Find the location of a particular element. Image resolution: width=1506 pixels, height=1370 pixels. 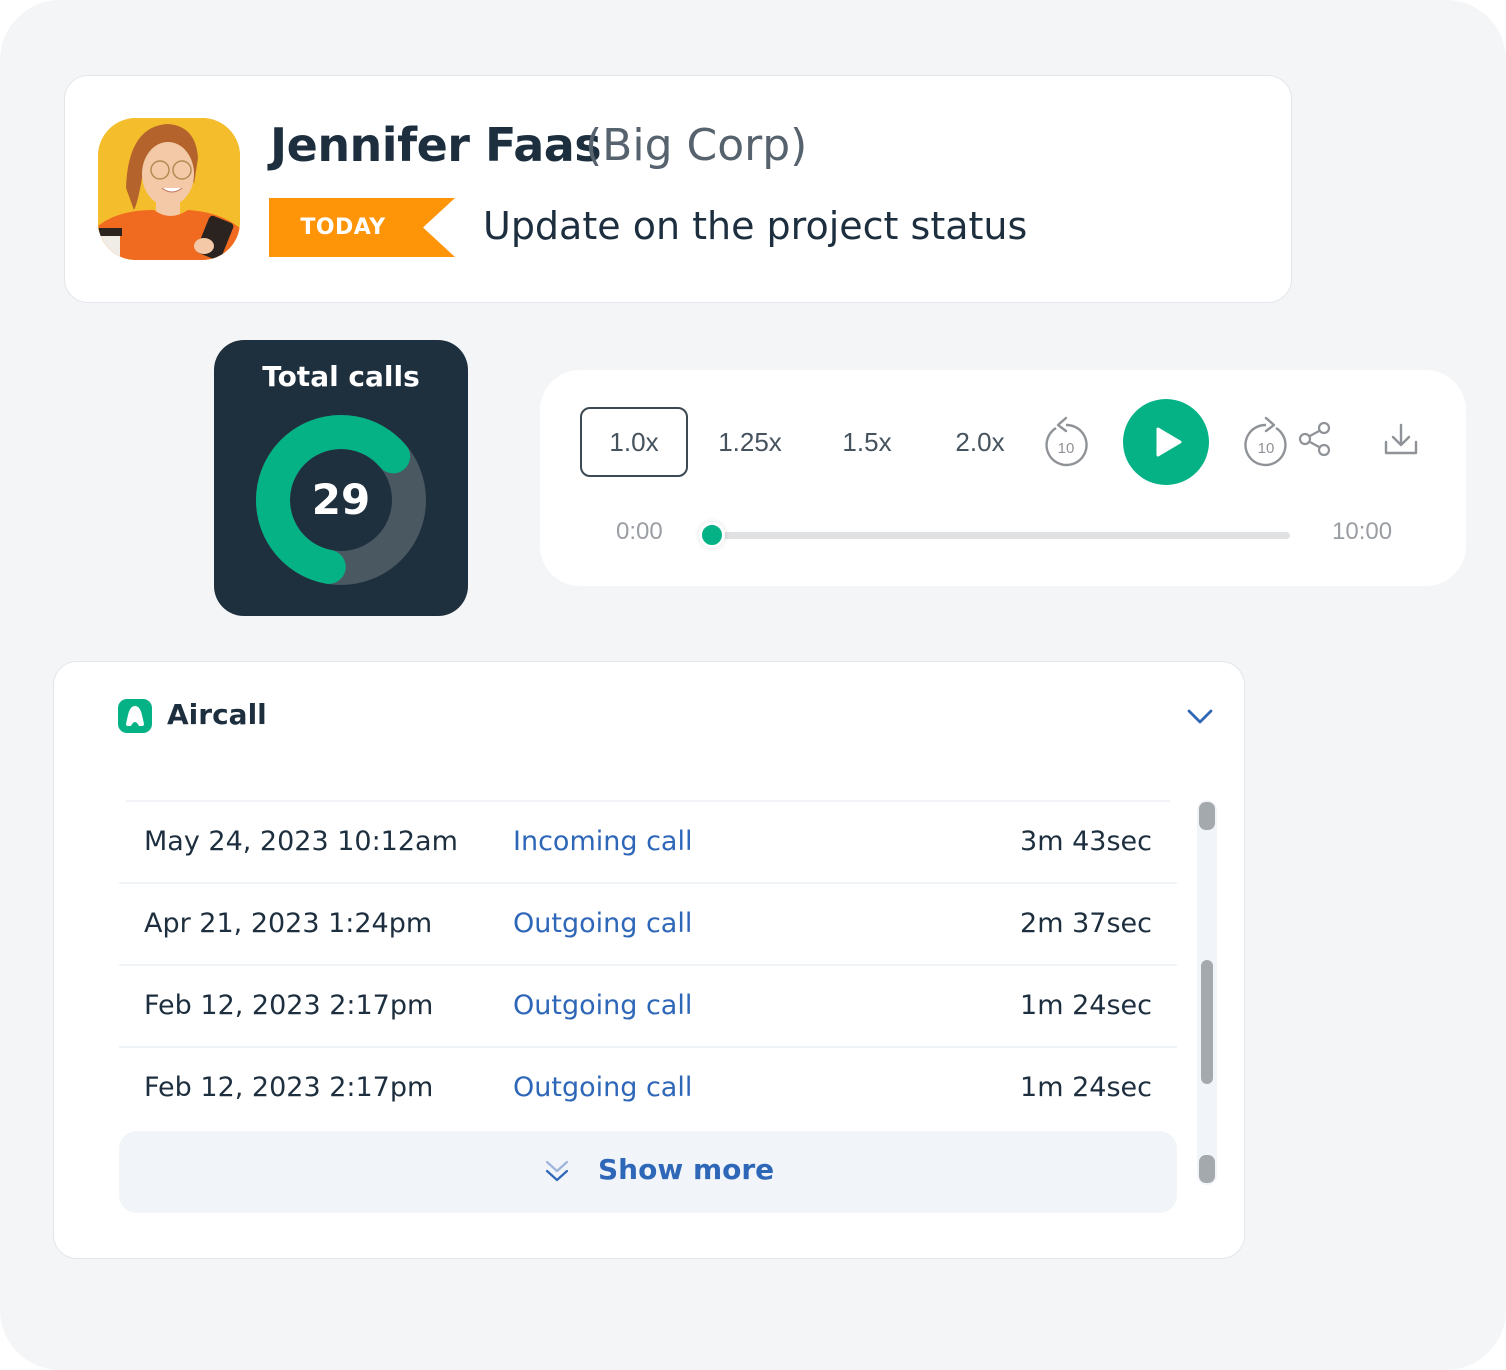

play-button is located at coordinates (1166, 442).